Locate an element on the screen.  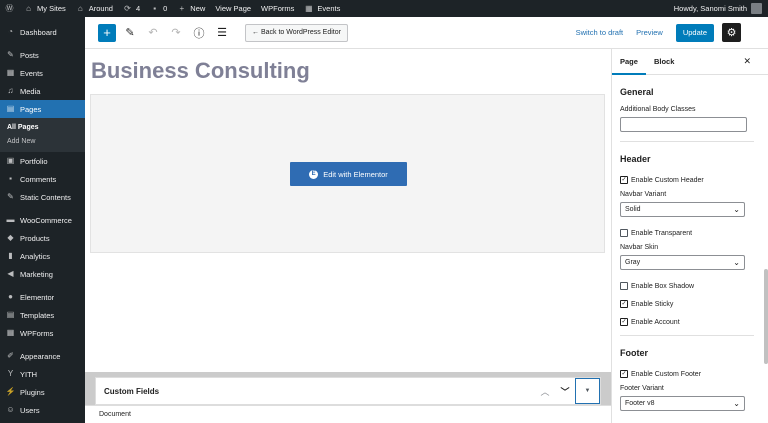
sidebar-item-pages: ▤ Pages is located at coordinates (42, 109).